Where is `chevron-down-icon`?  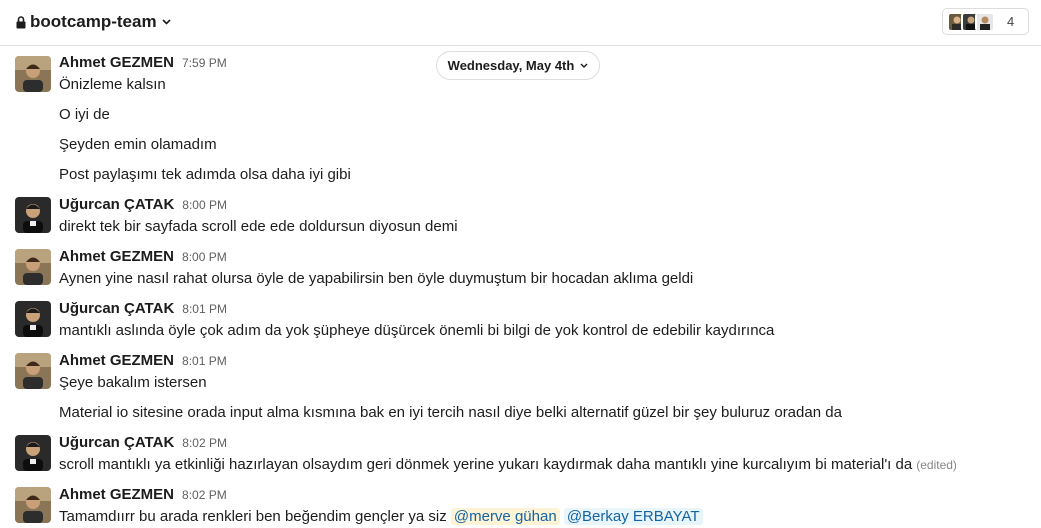
chevron-down-icon is located at coordinates (584, 65).